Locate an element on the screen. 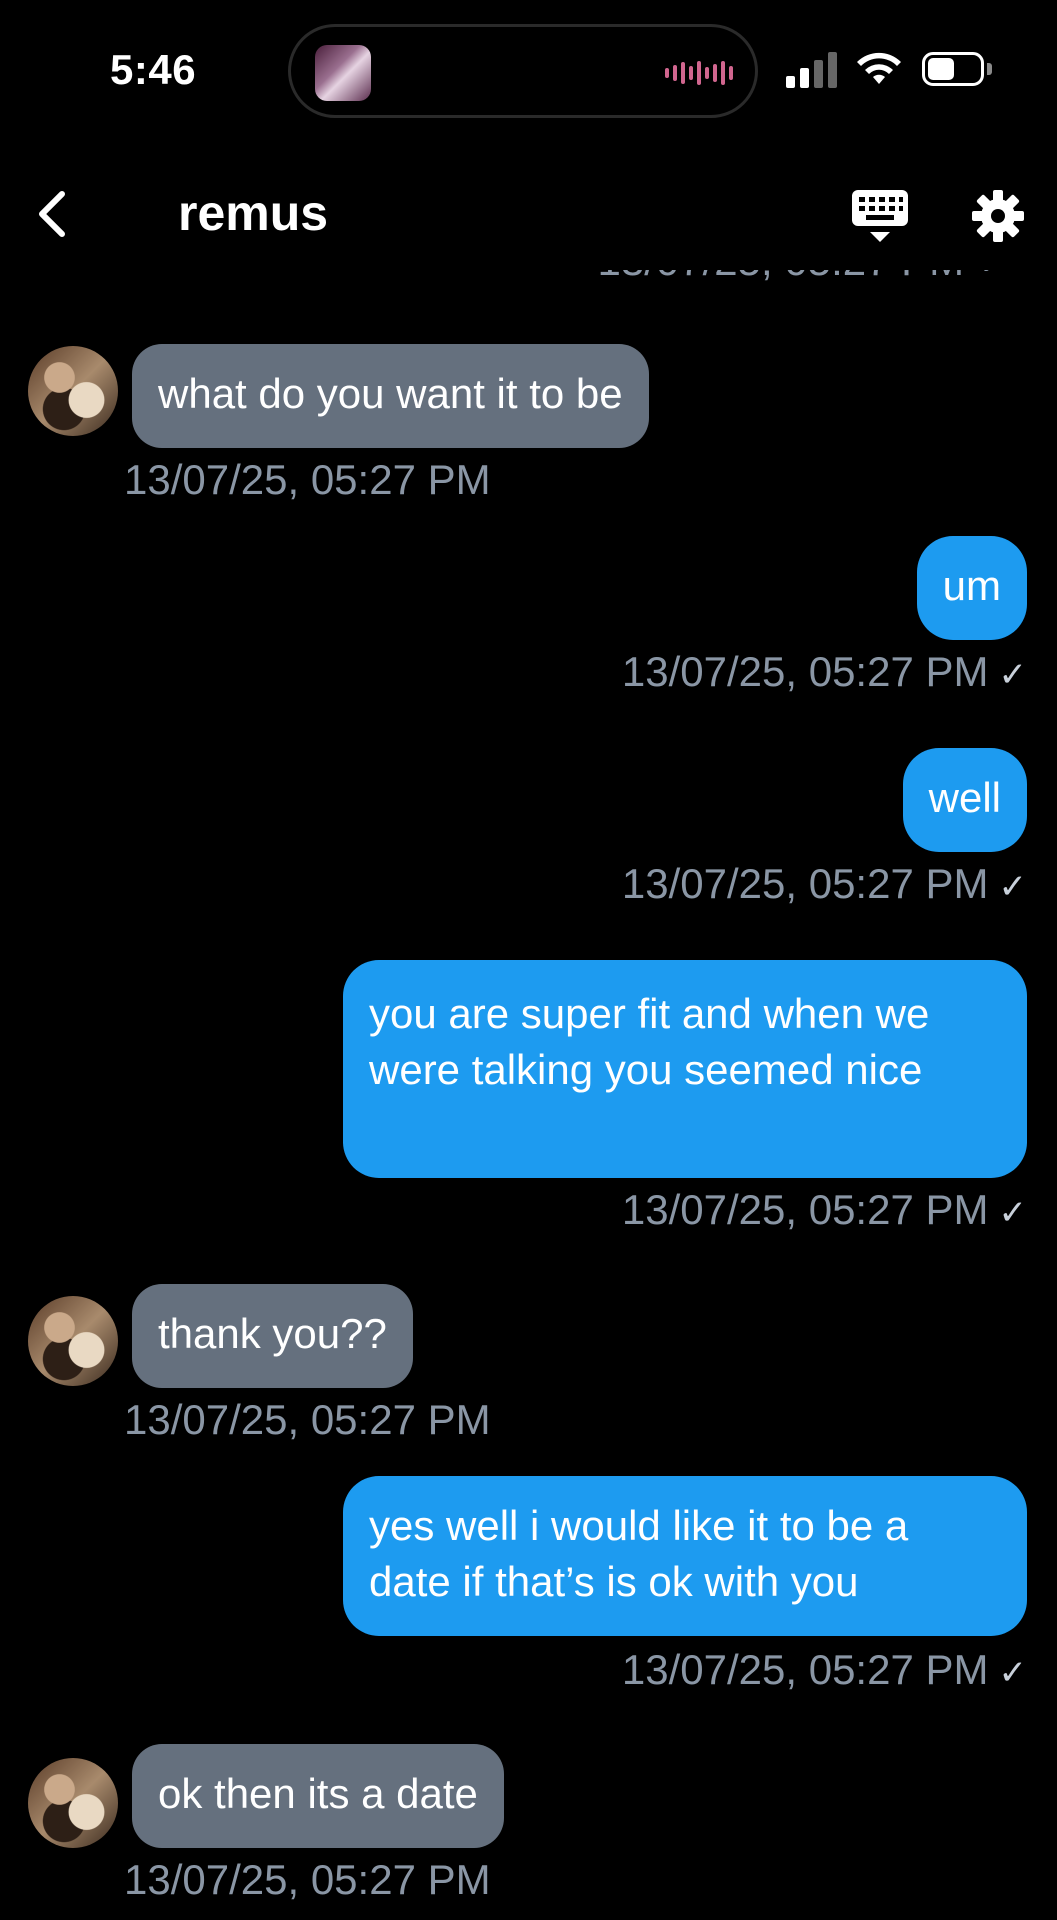 This screenshot has height=1920, width=1057. wifi-icon is located at coordinates (879, 68).